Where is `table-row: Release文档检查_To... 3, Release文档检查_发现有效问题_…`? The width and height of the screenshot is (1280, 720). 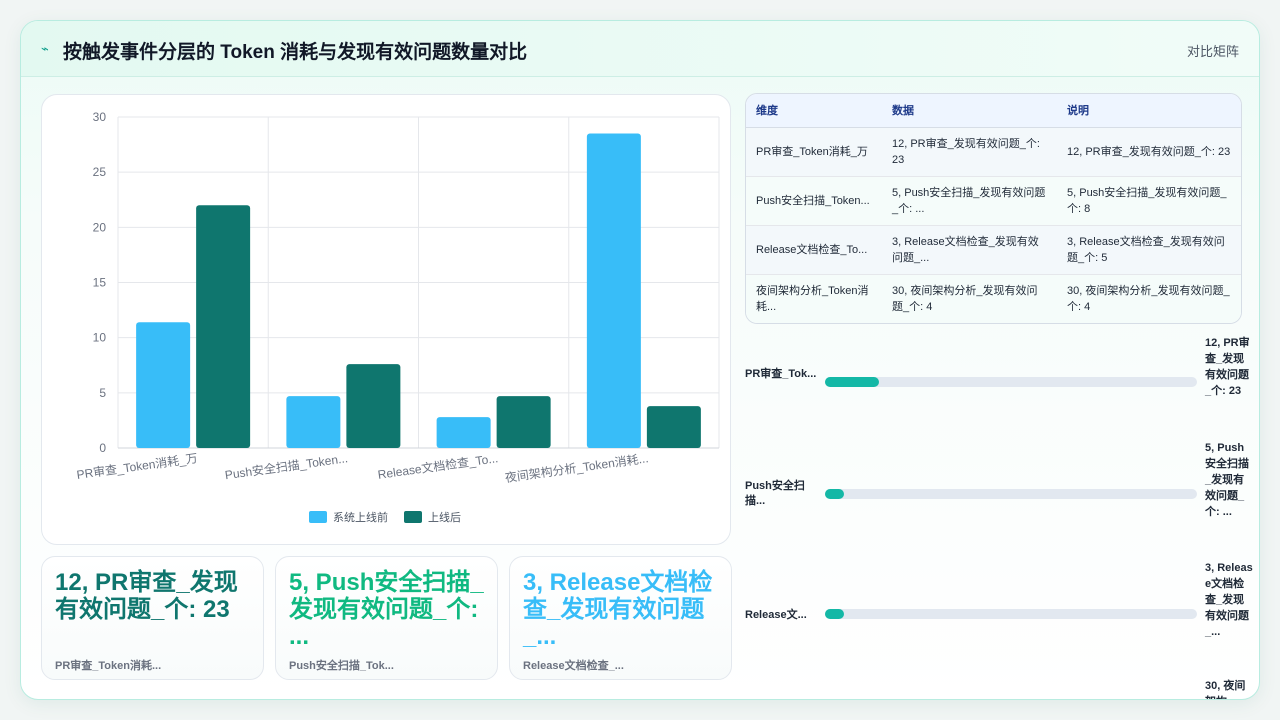 table-row: Release文档检查_To... 3, Release文档检查_发现有效问题_… is located at coordinates (993, 250).